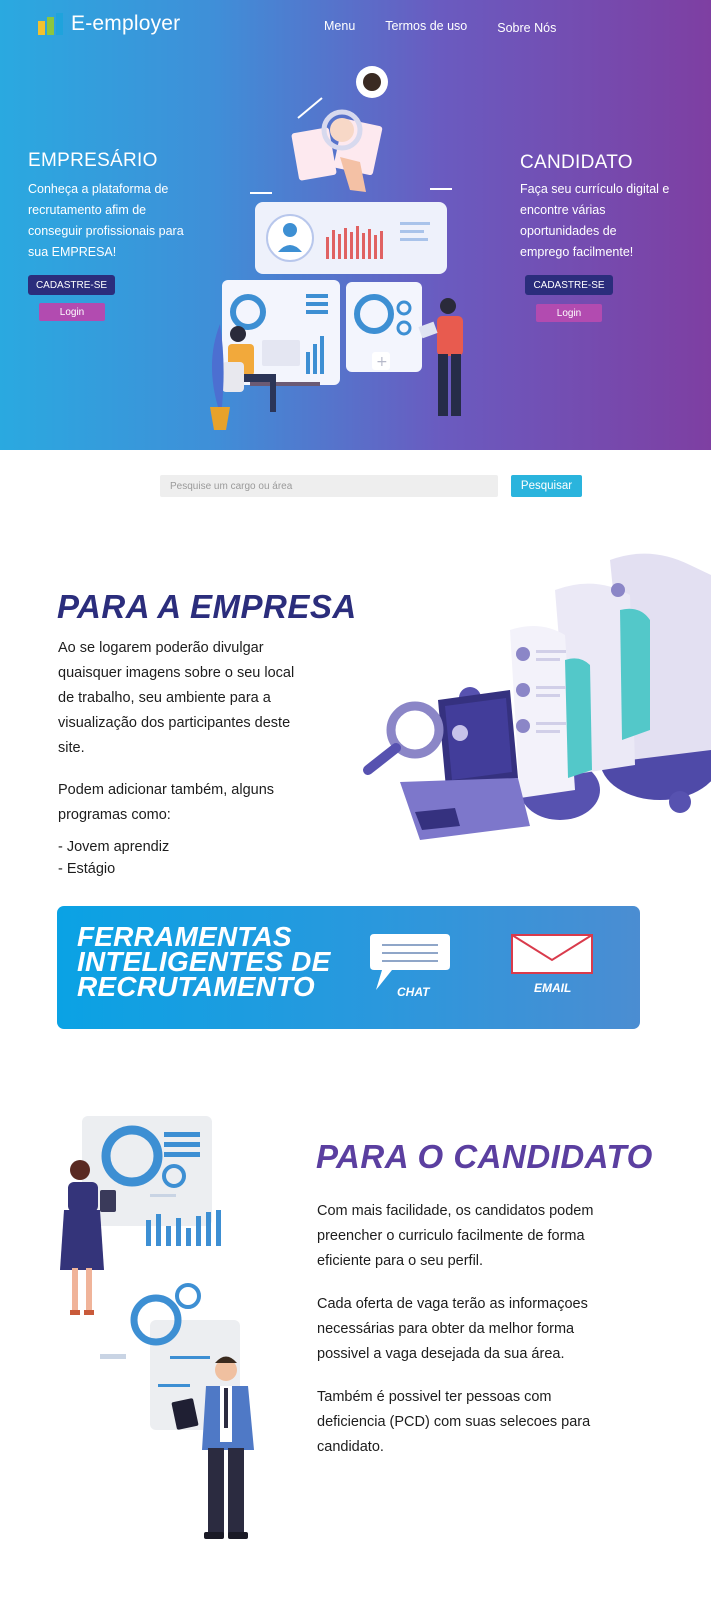 The height and width of the screenshot is (1600, 711). I want to click on candidato-paragraph-line: Com mais facilidade, os candidatos podem, so click(455, 1211).